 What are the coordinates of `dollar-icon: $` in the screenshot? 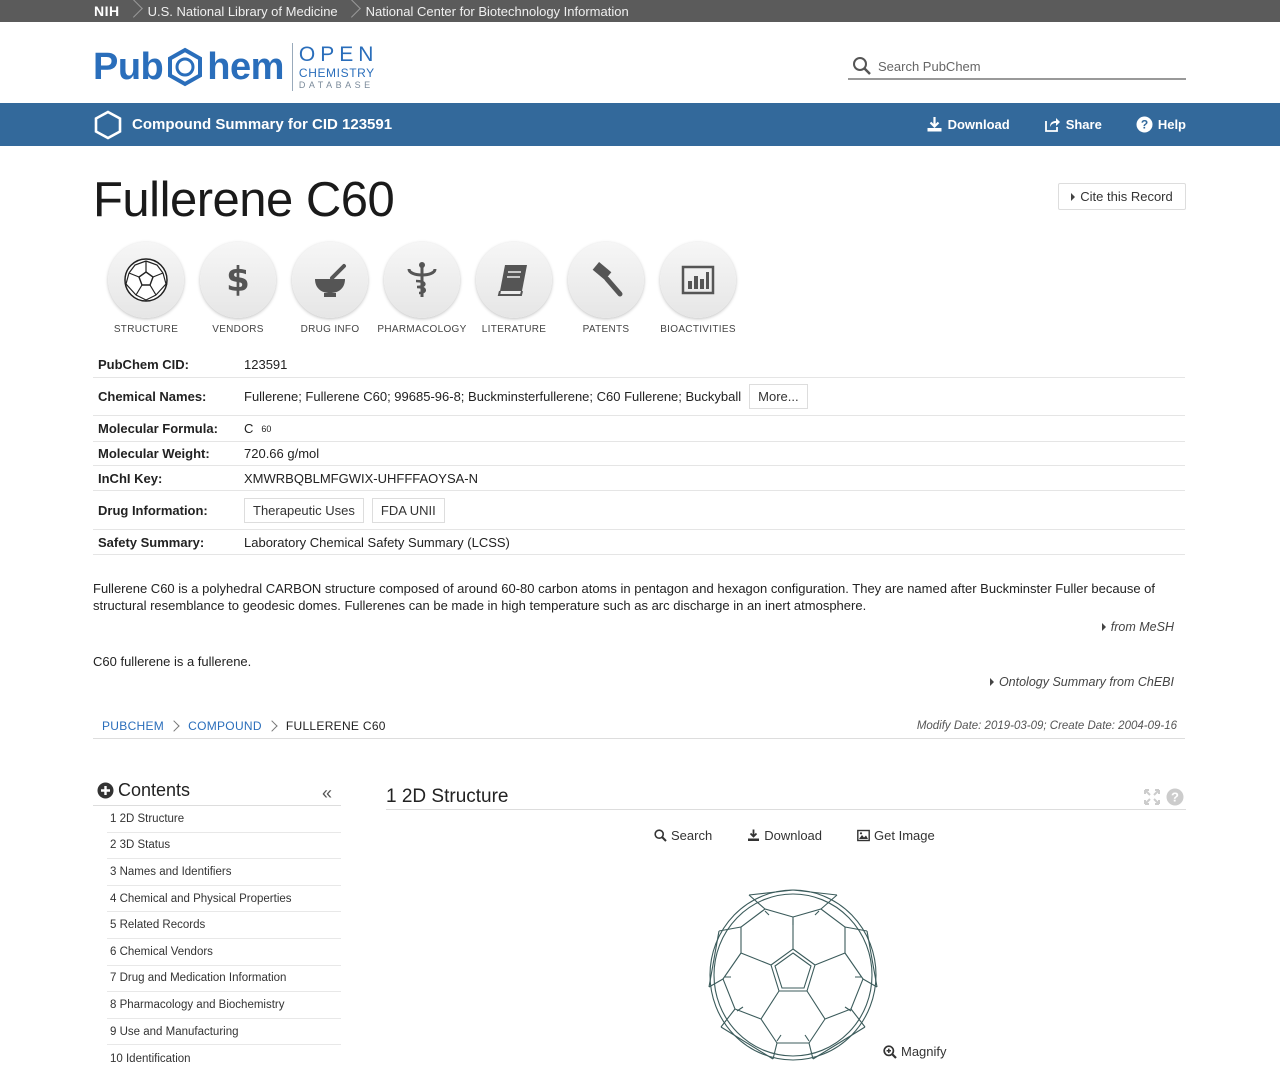 It's located at (238, 280).